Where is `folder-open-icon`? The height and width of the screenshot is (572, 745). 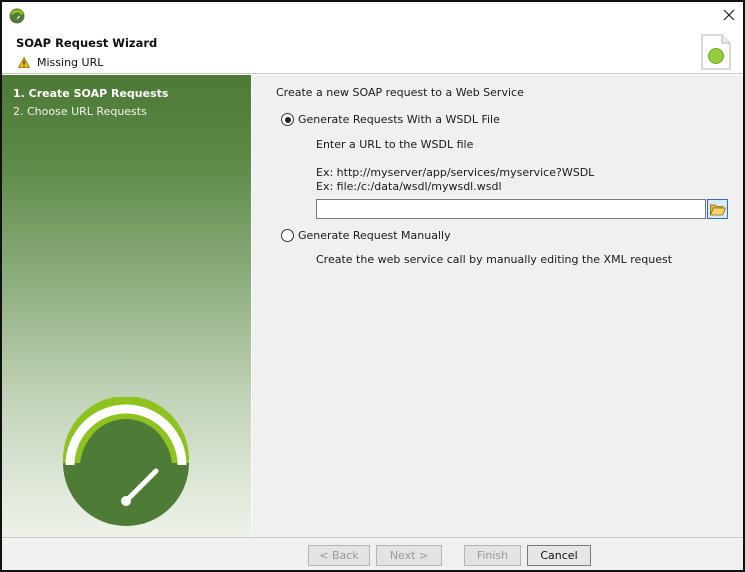 folder-open-icon is located at coordinates (718, 210).